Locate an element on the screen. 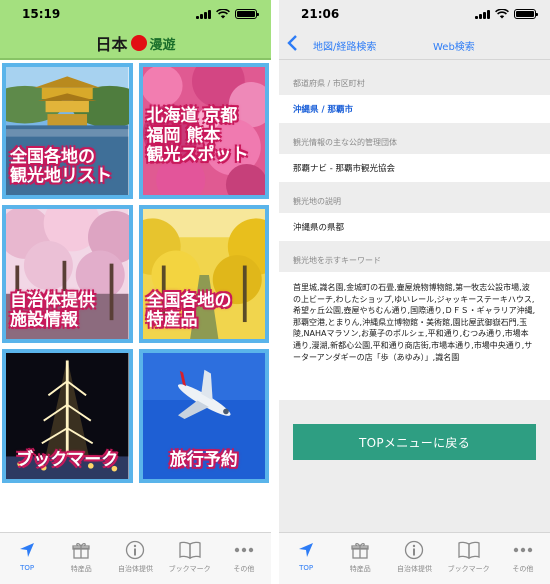  app-logo: 日本 漫遊 is located at coordinates (135, 43).